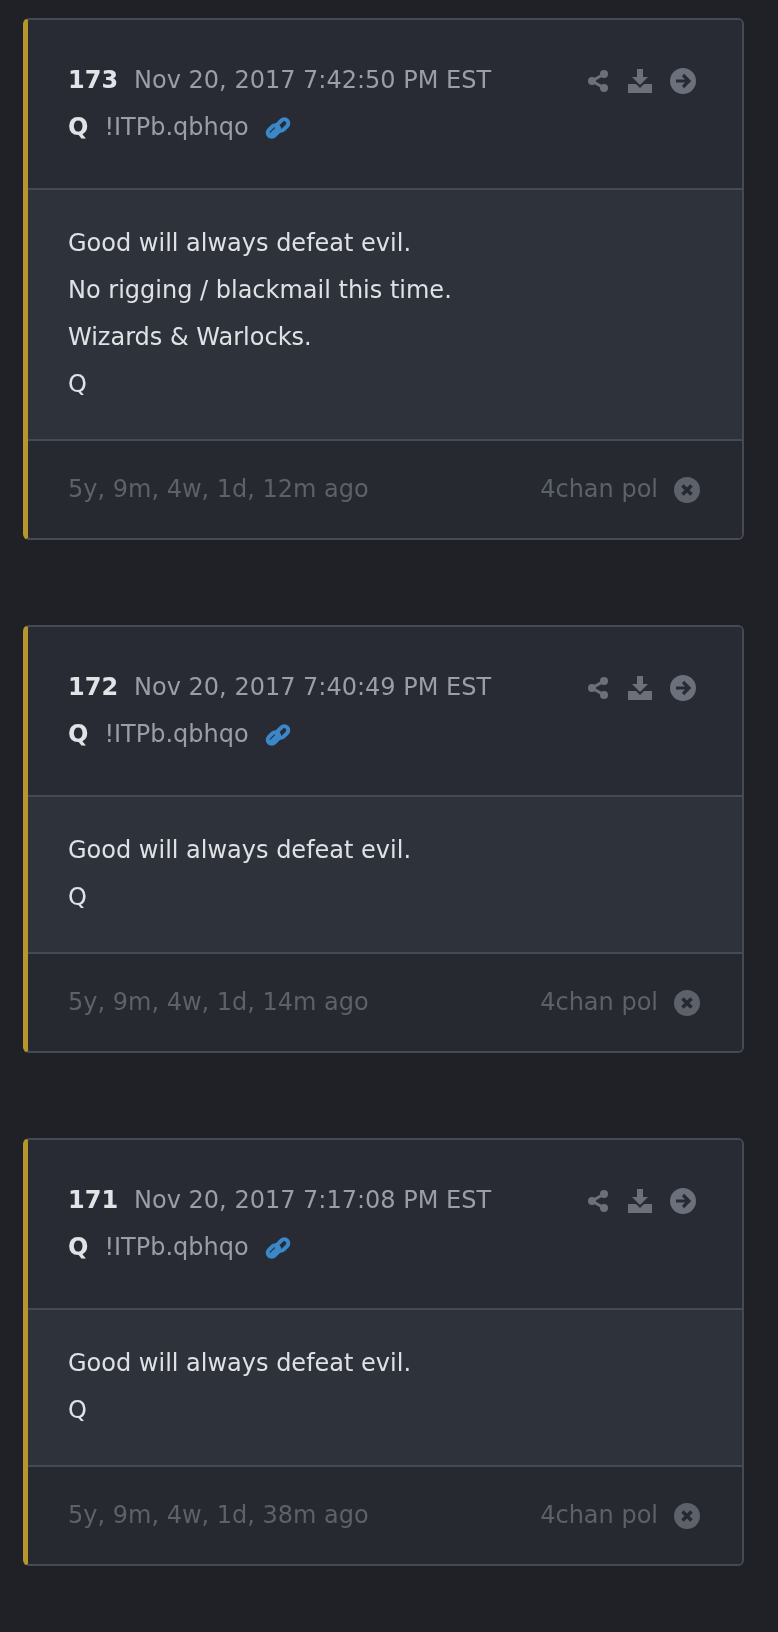 The image size is (778, 1632). Describe the element at coordinates (218, 1515) in the screenshot. I see `post-age: 5y, 9m, 4w, 1d, 38m ago` at that location.